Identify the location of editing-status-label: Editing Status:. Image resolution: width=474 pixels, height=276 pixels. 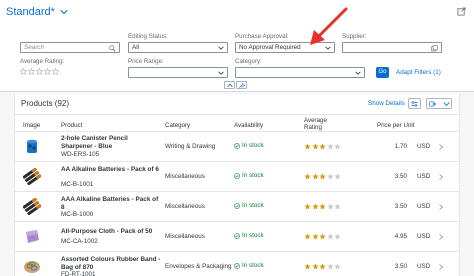
(148, 36).